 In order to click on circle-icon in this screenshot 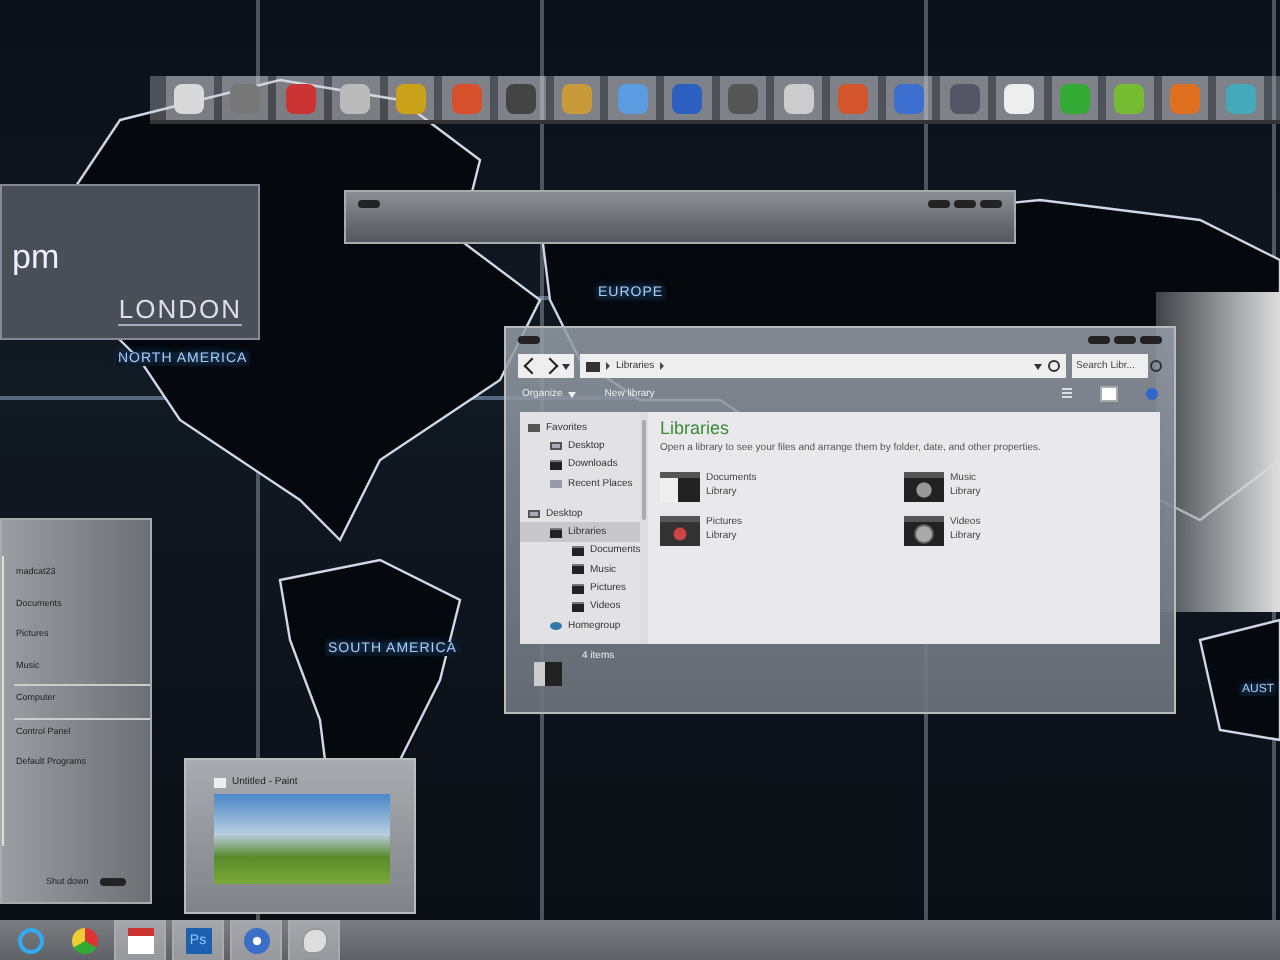, I will do `click(84, 940)`.